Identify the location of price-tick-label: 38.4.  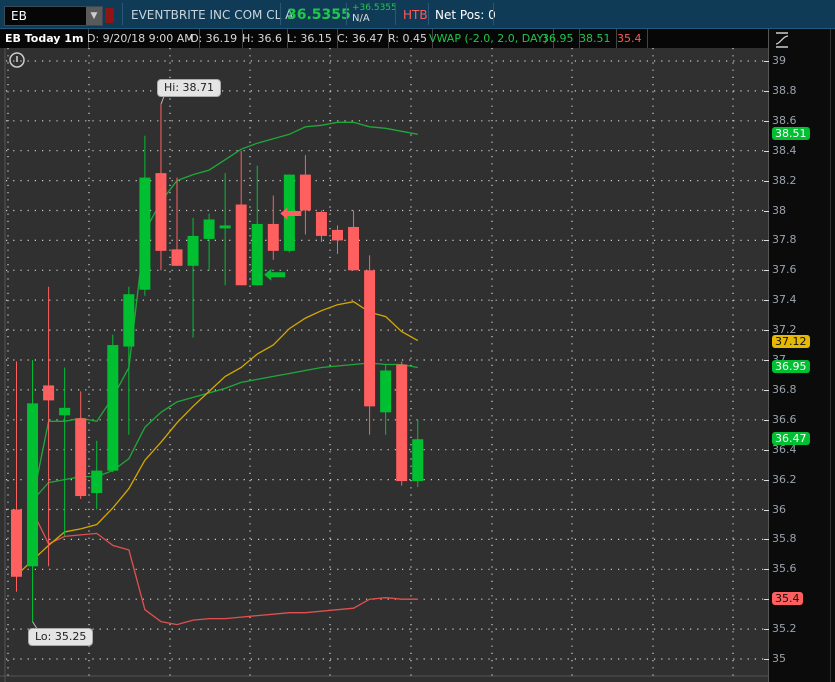
(784, 150).